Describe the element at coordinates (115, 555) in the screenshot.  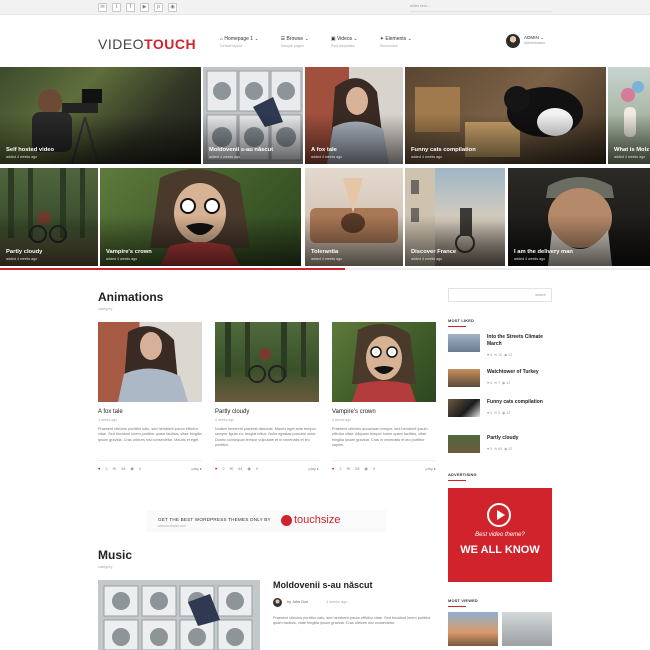
I see `section-title-music: Music` at that location.